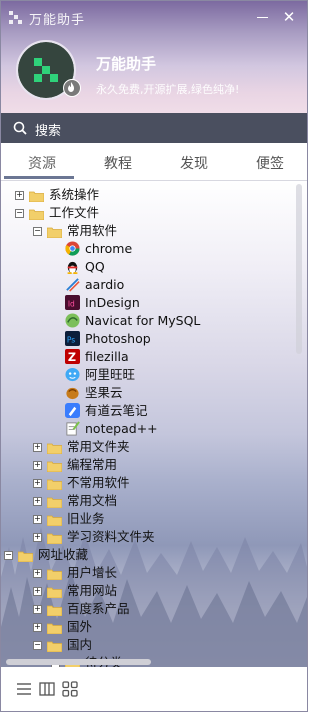 Image resolution: width=320 pixels, height=712 pixels. What do you see at coordinates (72, 428) in the screenshot?
I see `notepadpp-icon` at bounding box center [72, 428].